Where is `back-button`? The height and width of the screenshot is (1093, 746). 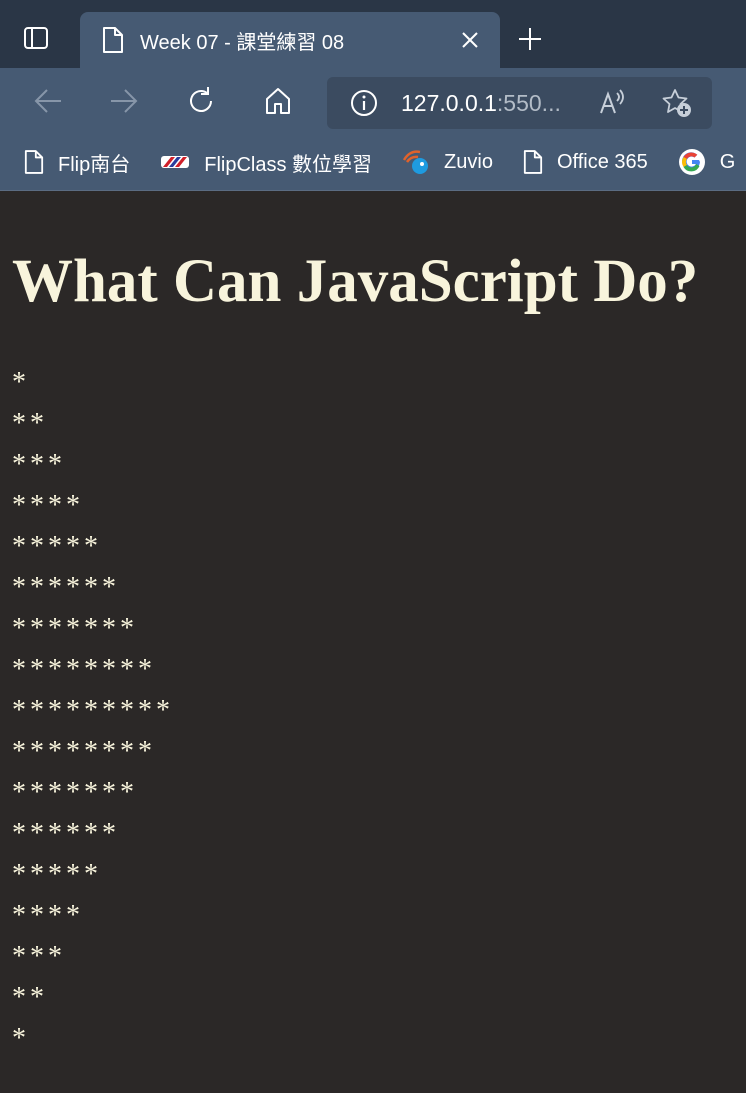
back-button is located at coordinates (48, 101).